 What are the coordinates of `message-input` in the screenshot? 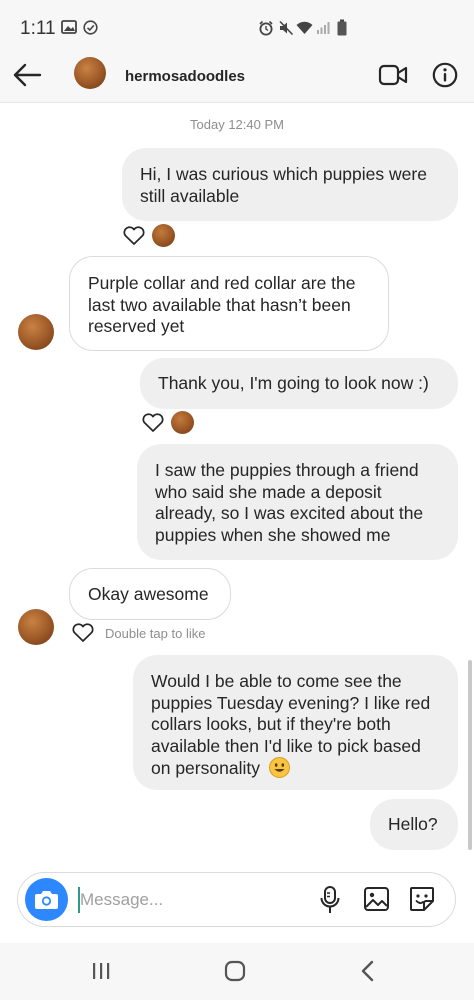 It's located at (195, 900).